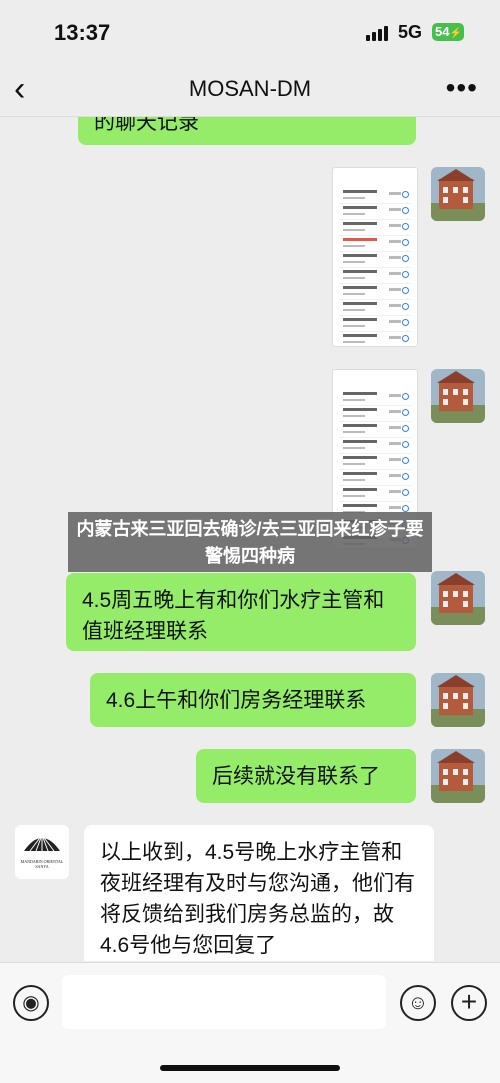 The height and width of the screenshot is (1083, 500). What do you see at coordinates (224, 1002) in the screenshot?
I see `message-input` at bounding box center [224, 1002].